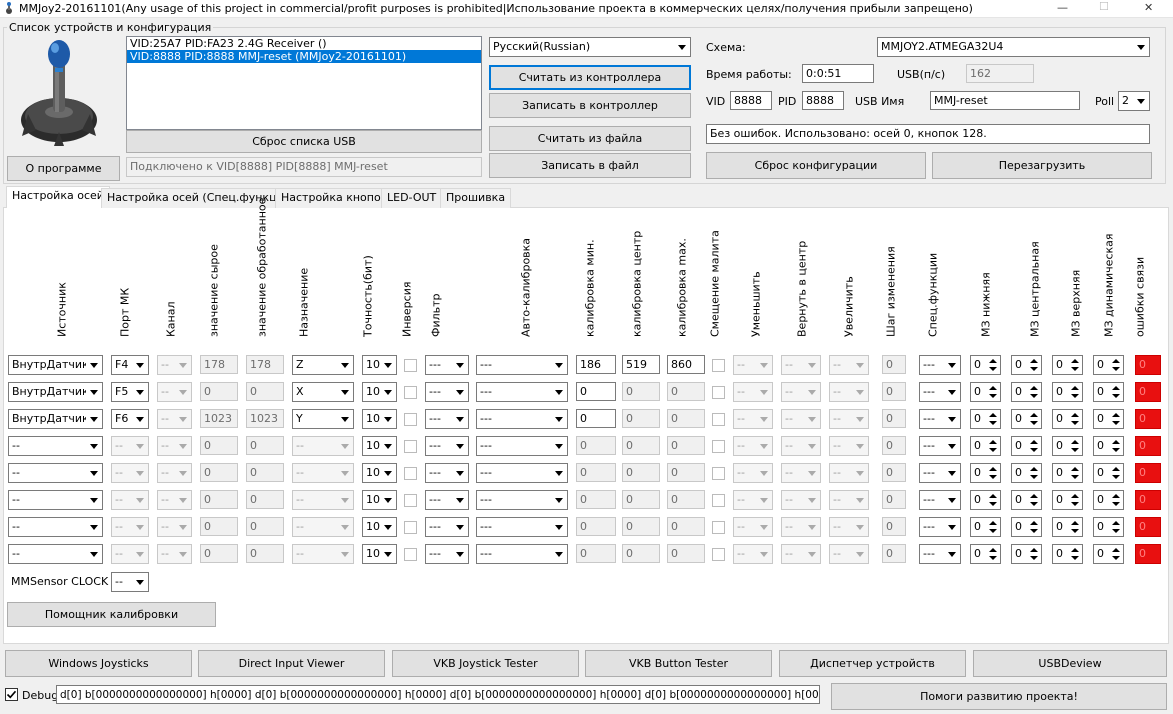 This screenshot has width=1173, height=714. What do you see at coordinates (641, 391) in the screenshot?
I see `cal-center-field: 0` at bounding box center [641, 391].